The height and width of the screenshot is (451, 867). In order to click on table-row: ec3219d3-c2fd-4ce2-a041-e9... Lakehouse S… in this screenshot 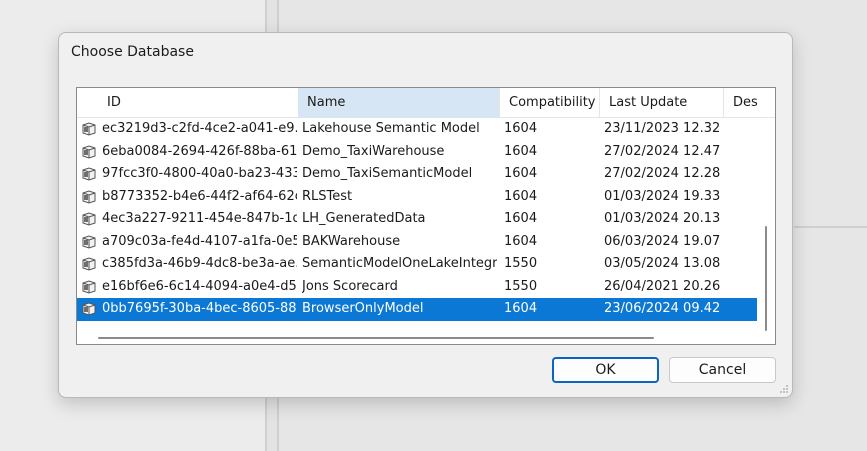, I will do `click(417, 129)`.